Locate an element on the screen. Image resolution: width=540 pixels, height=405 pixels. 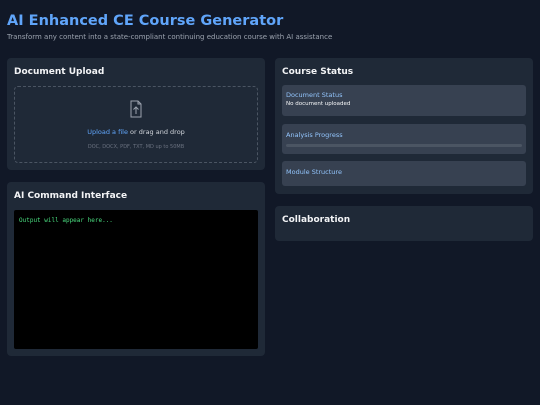
analysis-progress-bar is located at coordinates (404, 145).